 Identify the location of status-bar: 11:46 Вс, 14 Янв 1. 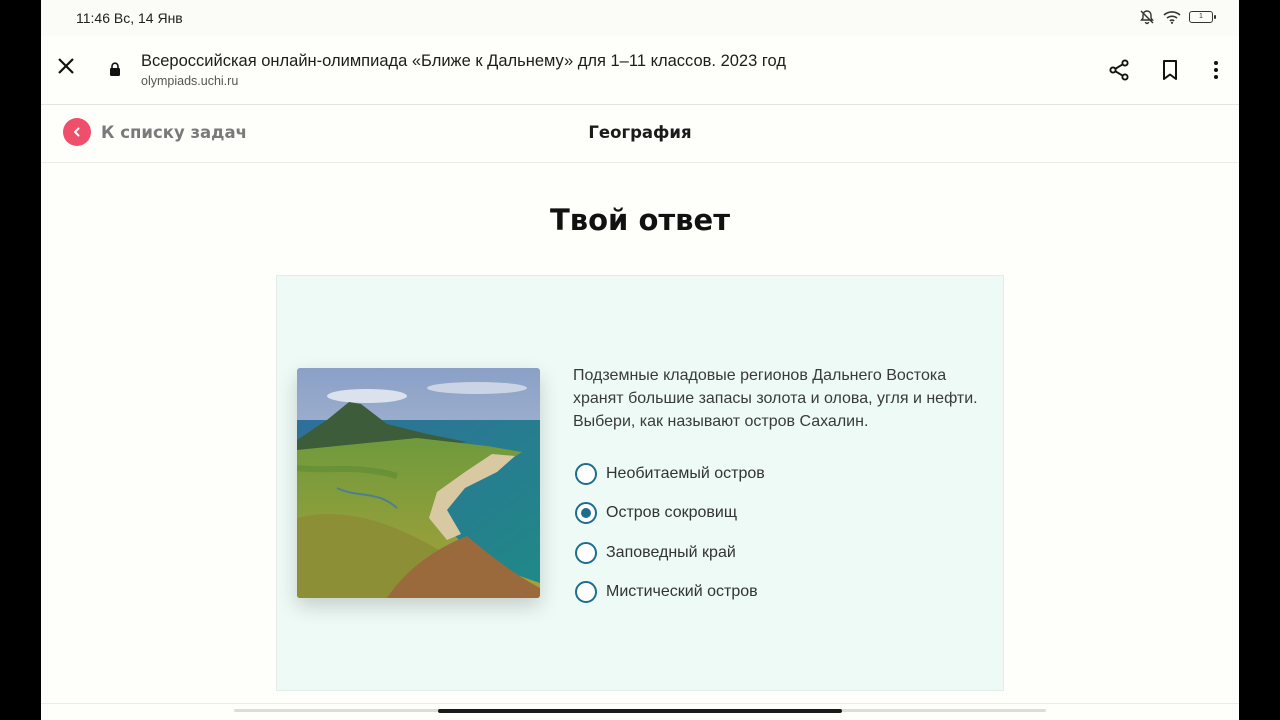
(640, 18).